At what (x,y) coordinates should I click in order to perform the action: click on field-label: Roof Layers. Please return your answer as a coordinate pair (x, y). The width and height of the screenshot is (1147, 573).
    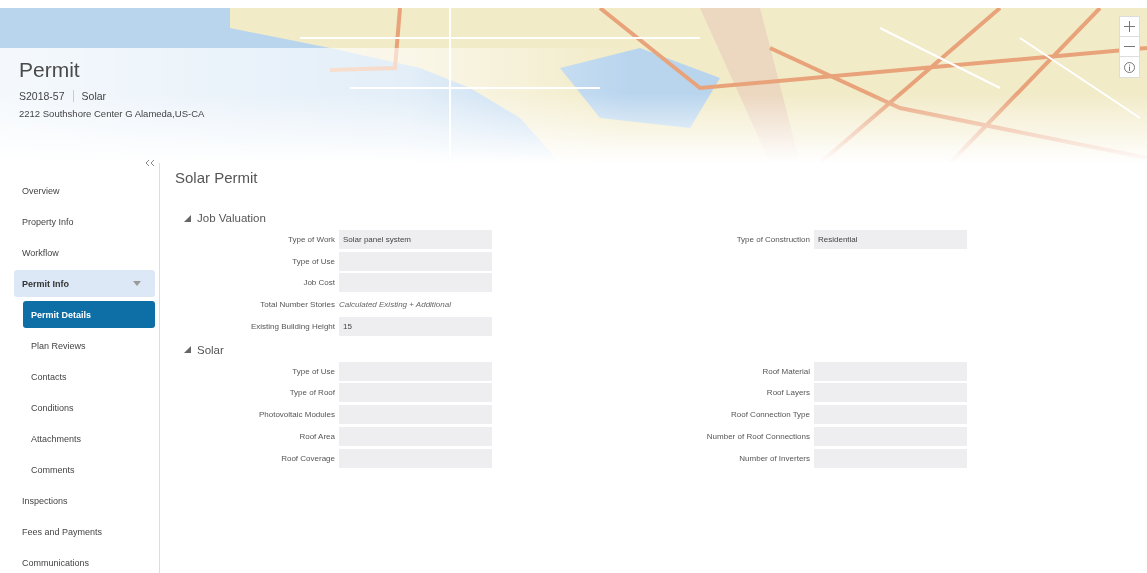
    Looking at the image, I should click on (787, 393).